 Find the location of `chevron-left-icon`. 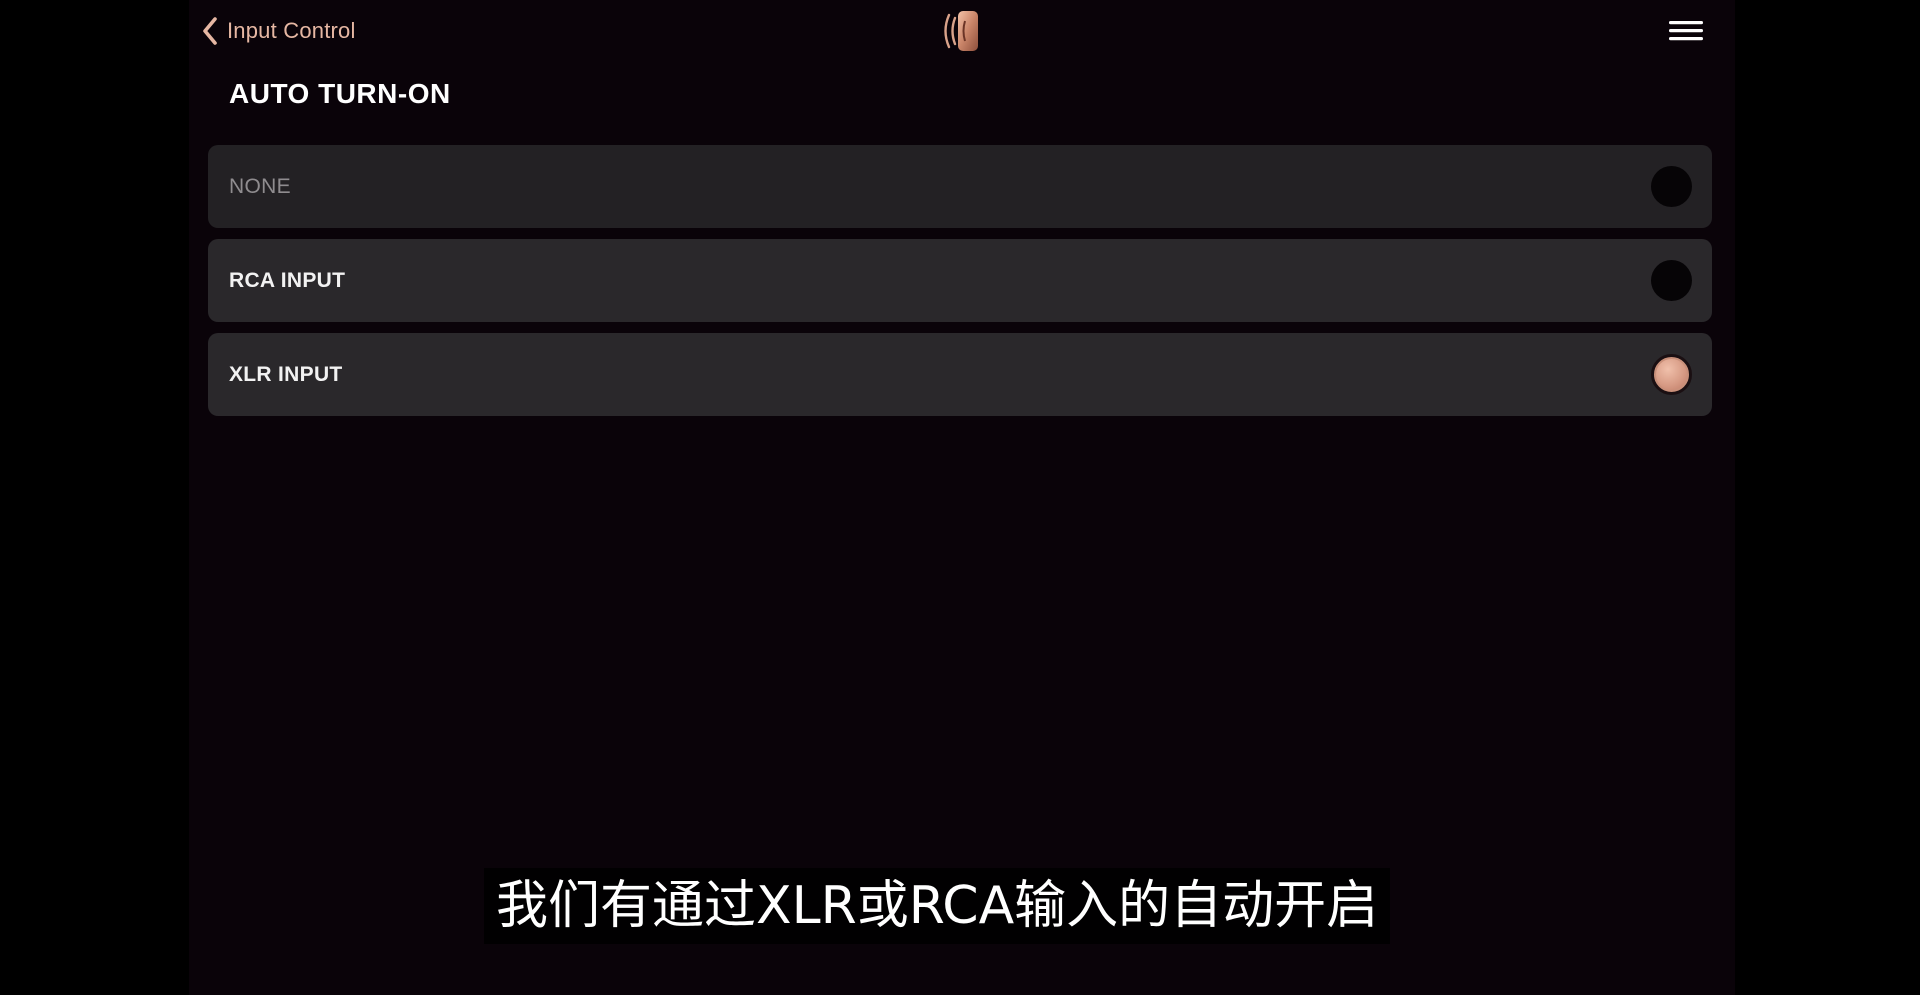

chevron-left-icon is located at coordinates (210, 31).